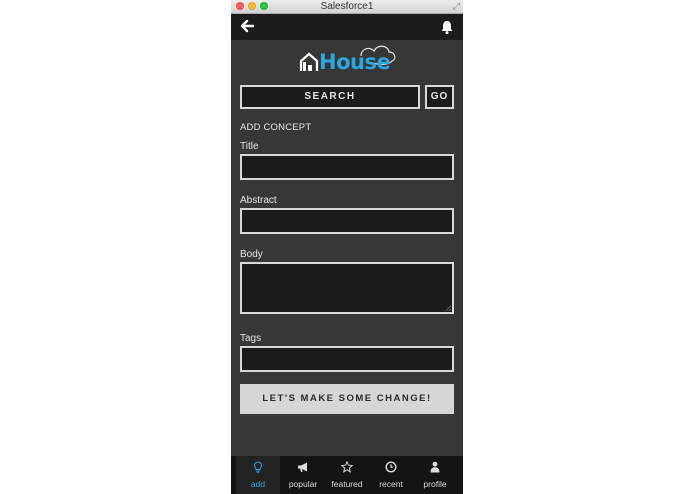  I want to click on abstract-input, so click(347, 221).